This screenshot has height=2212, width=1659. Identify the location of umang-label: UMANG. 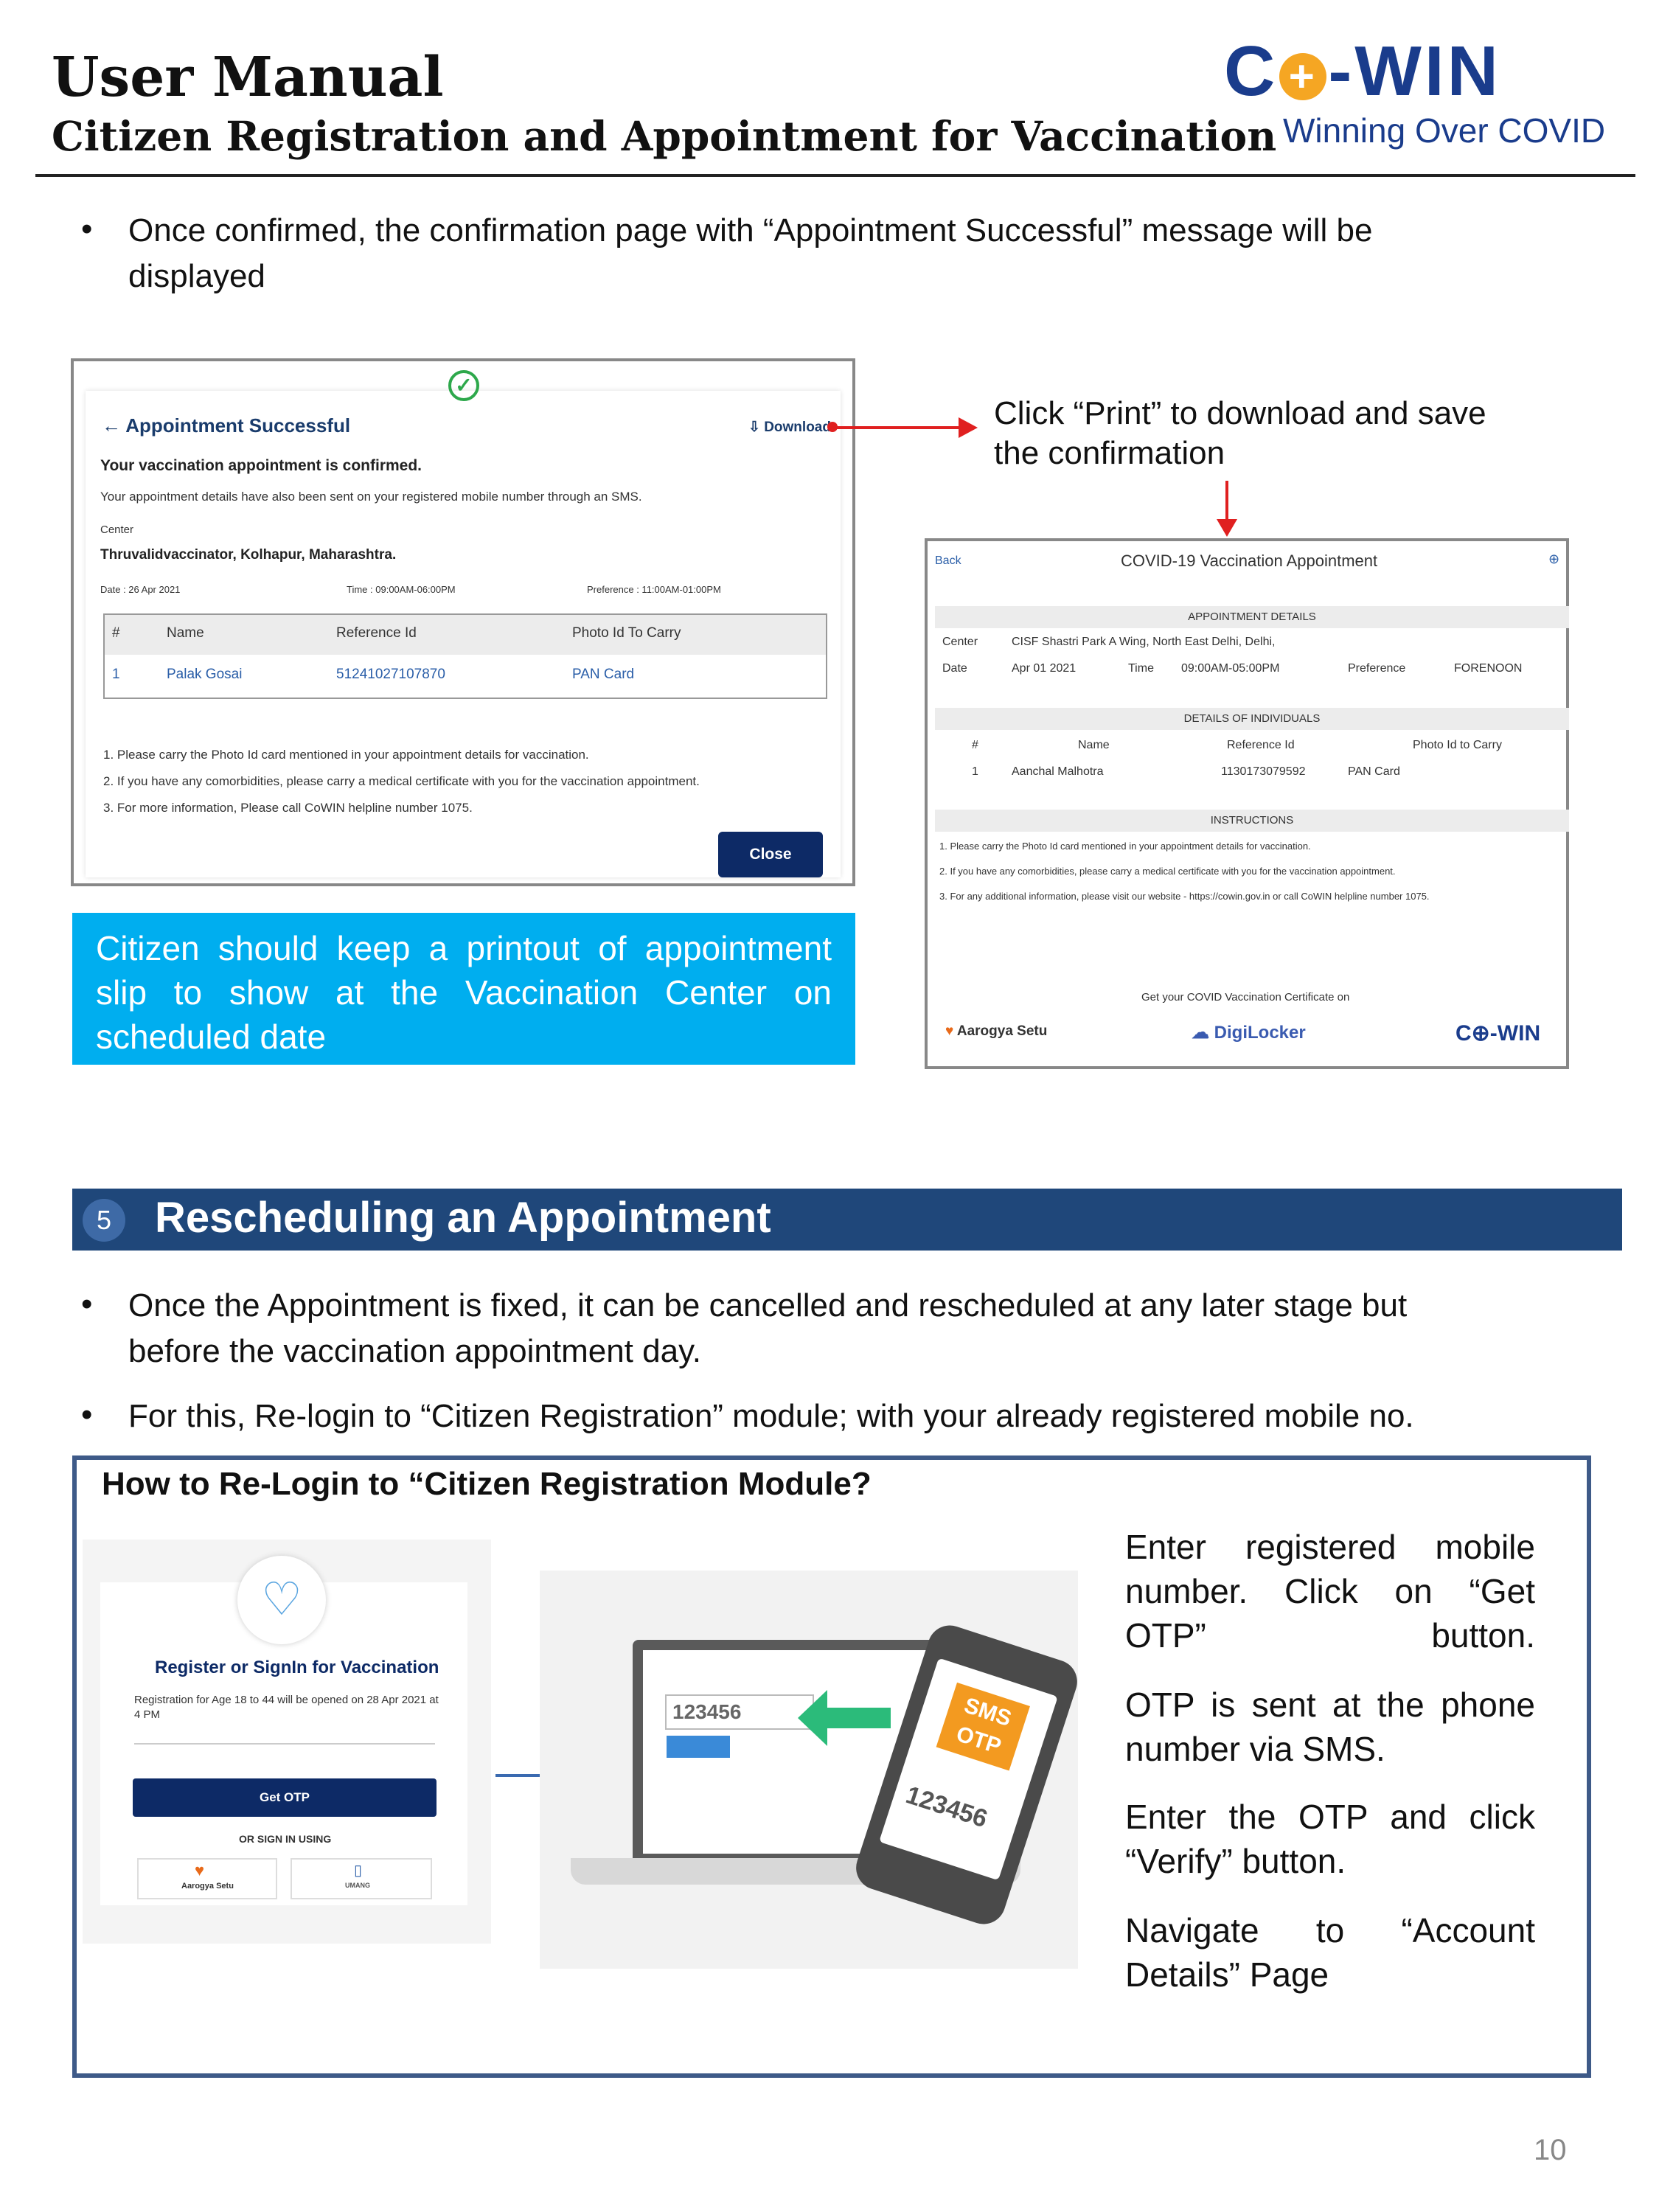
(357, 1885).